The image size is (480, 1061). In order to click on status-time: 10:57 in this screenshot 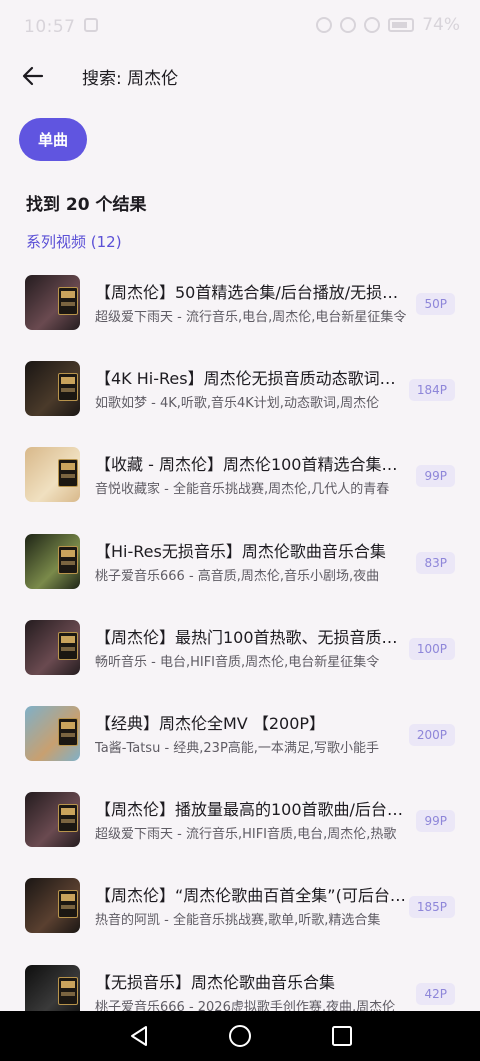, I will do `click(50, 27)`.